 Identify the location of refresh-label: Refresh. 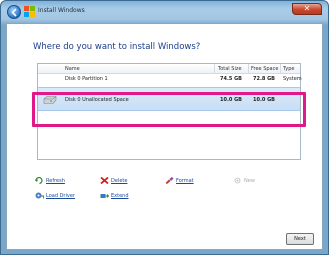
(55, 181).